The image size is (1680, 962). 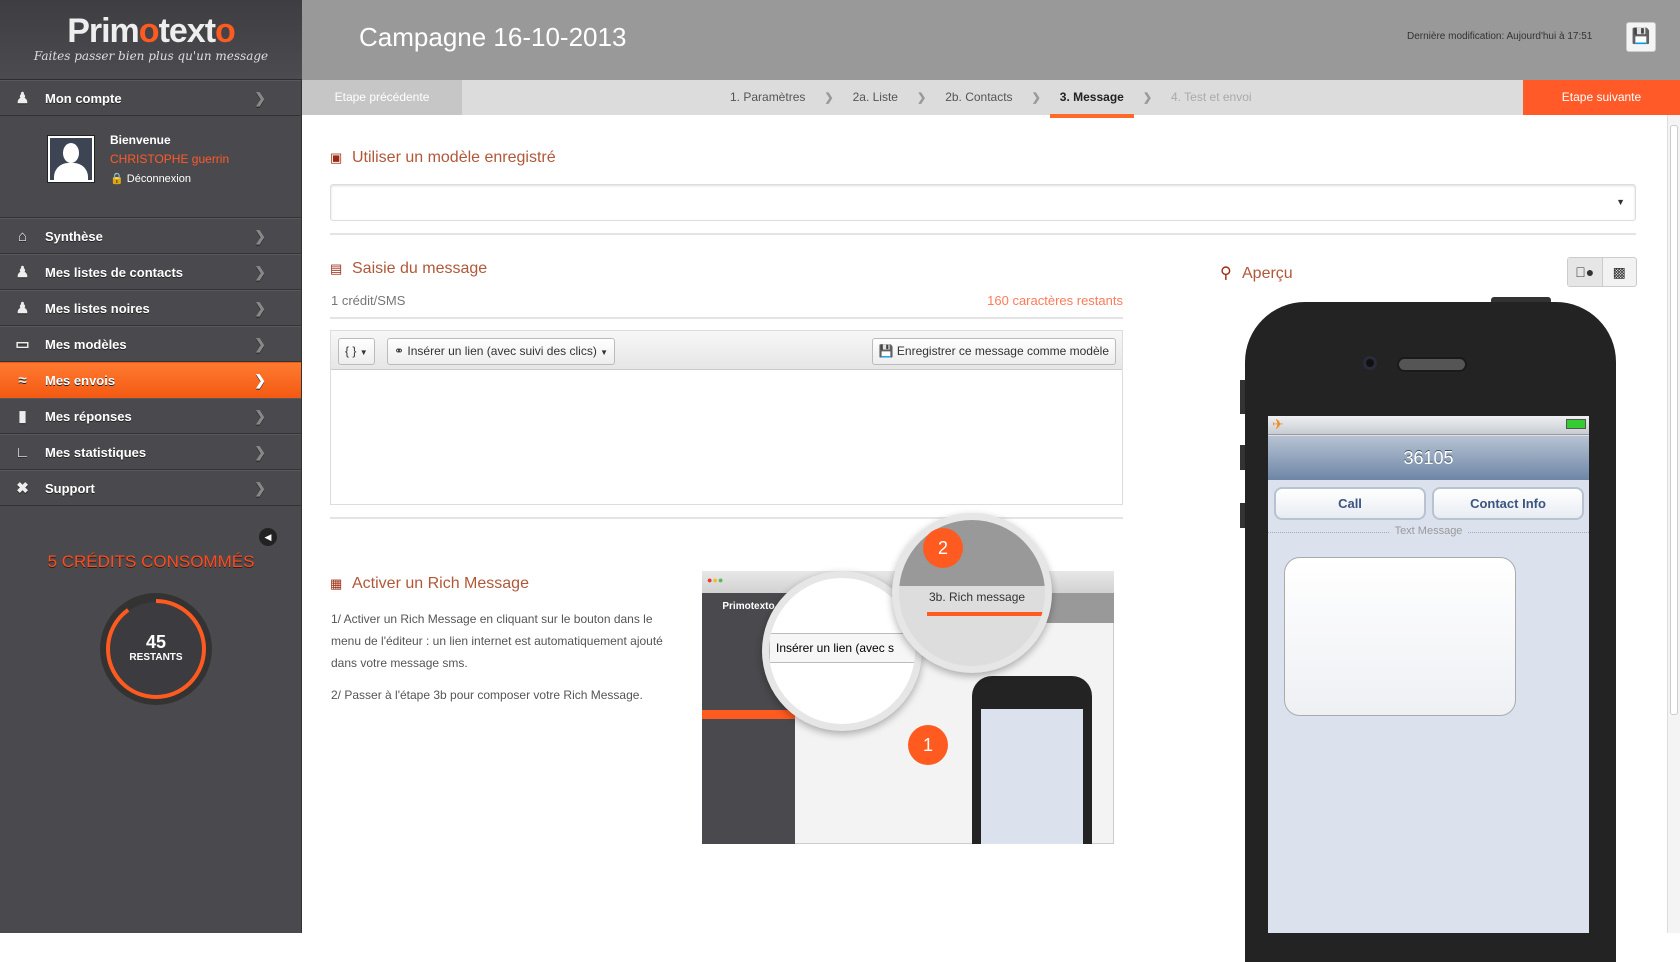 I want to click on section-preview-title: ⚲ Aperçu, so click(x=1256, y=273).